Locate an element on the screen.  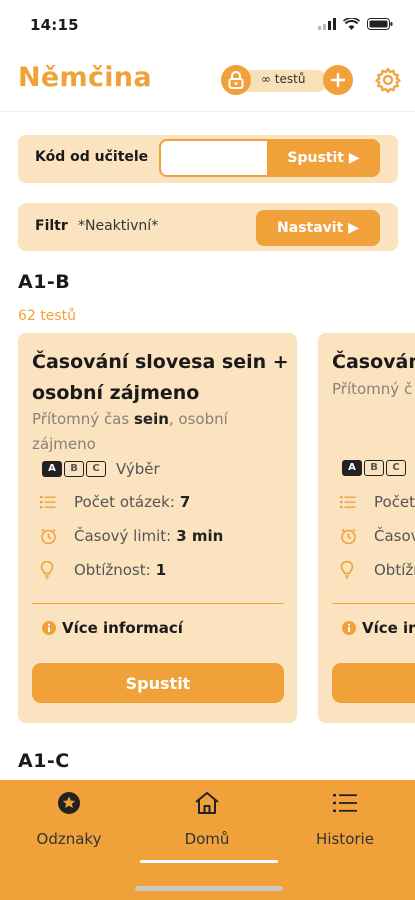
test-type-label: Výběr is located at coordinates (138, 469).